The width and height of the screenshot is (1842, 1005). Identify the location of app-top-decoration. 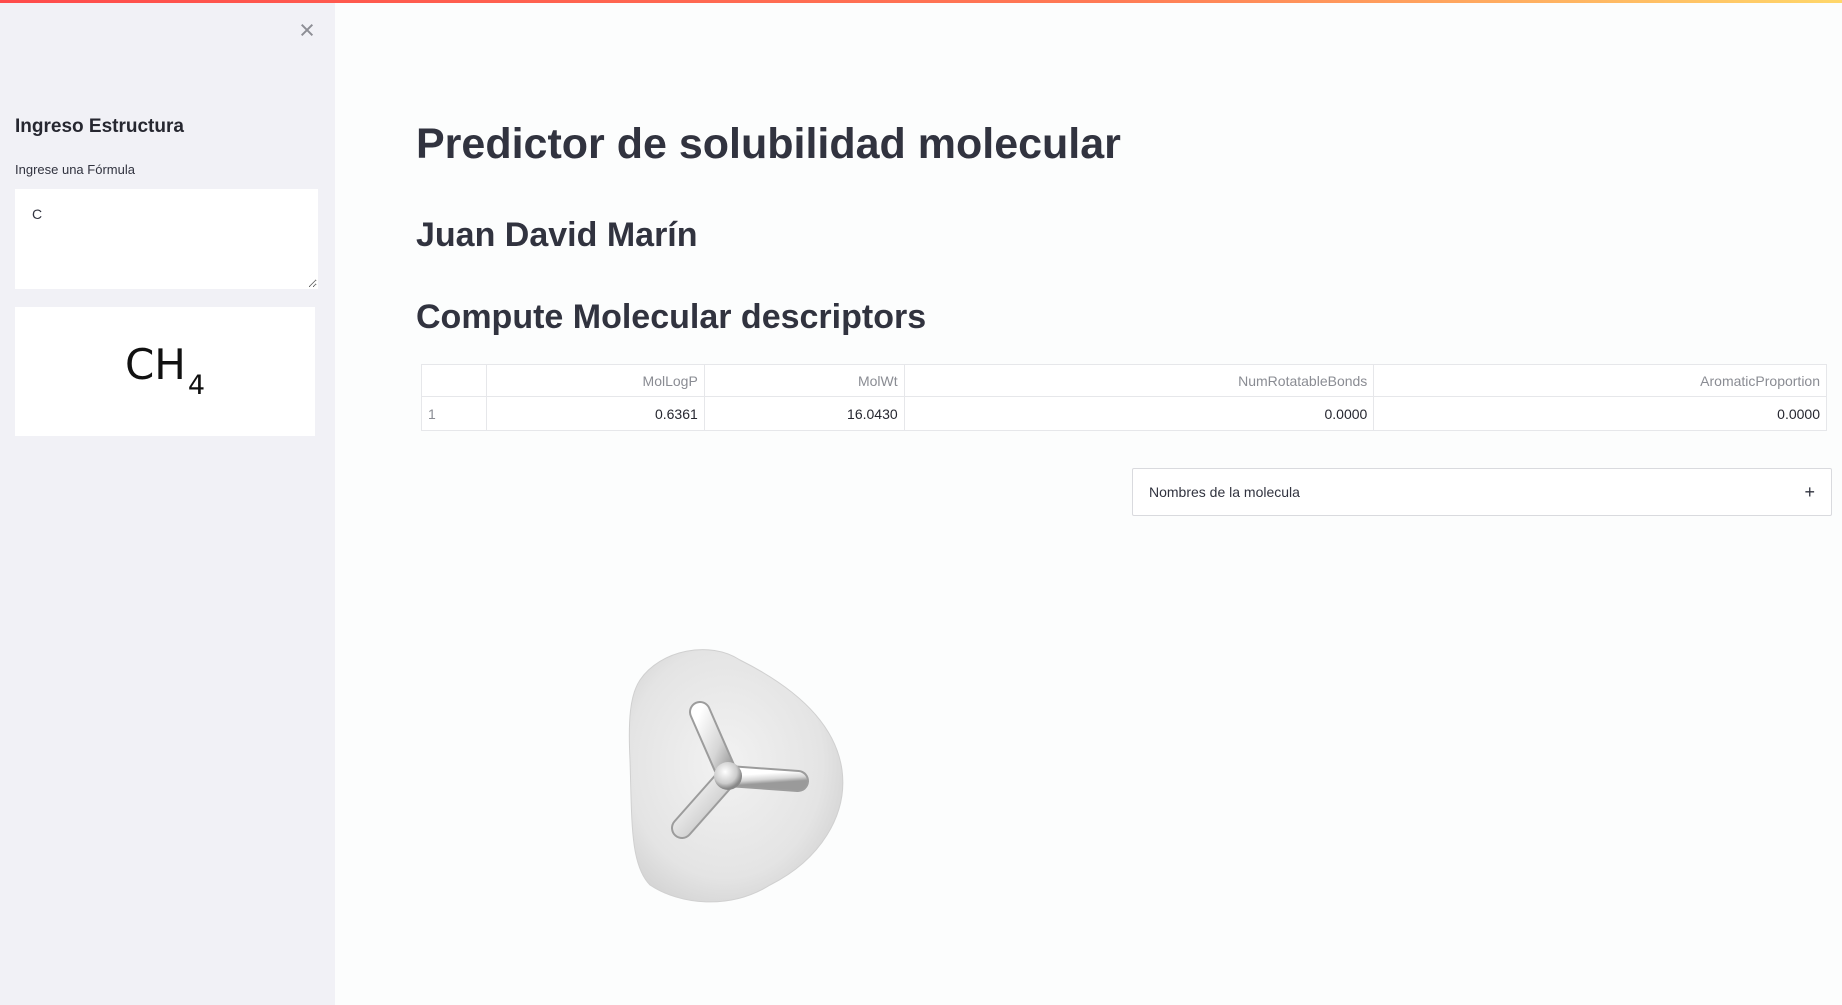
(921, 1).